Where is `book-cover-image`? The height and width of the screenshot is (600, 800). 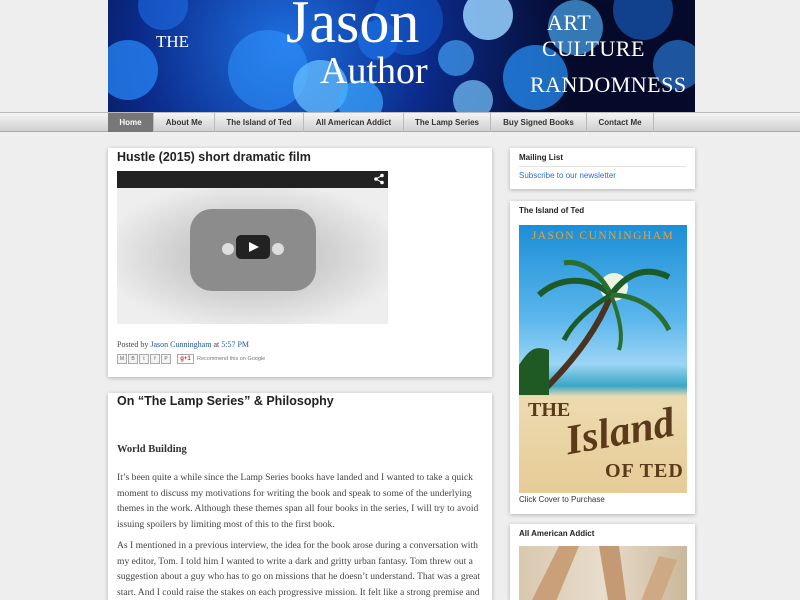
book-cover-image is located at coordinates (603, 573).